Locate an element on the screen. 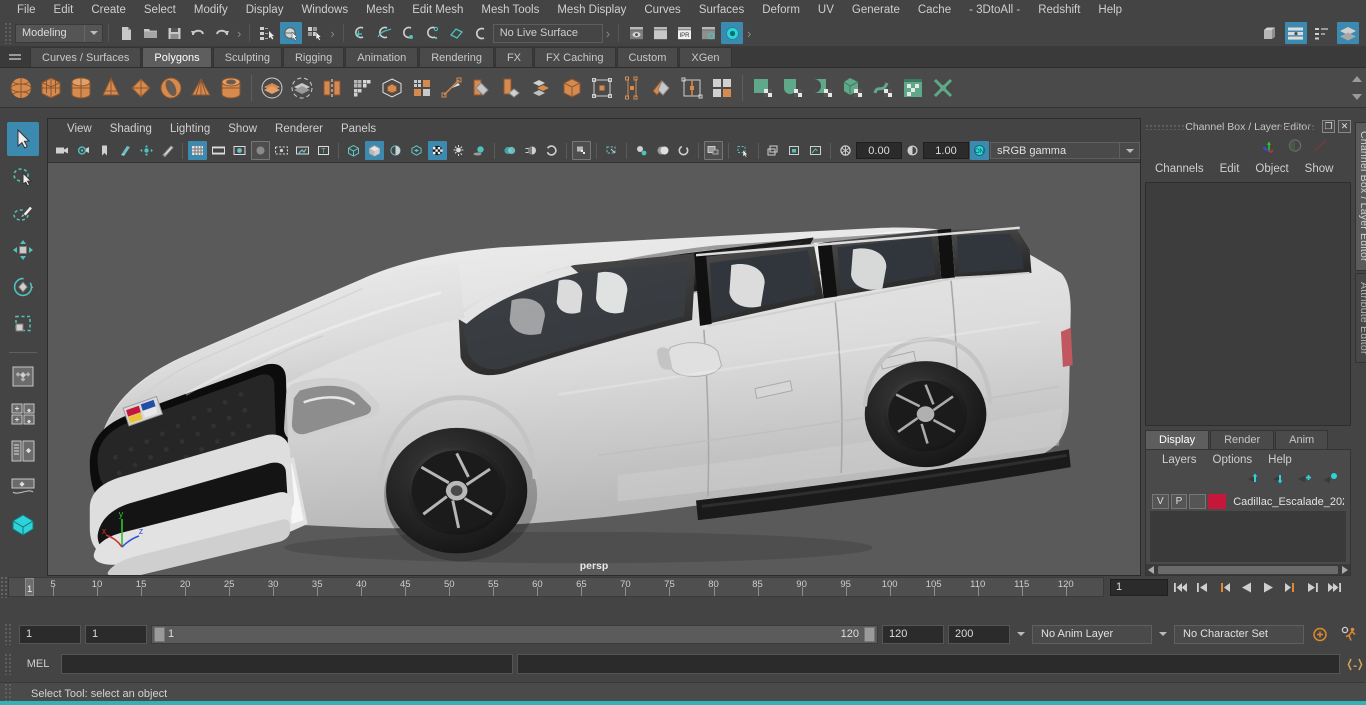 The image size is (1366, 705). combine-icon is located at coordinates (332, 88).